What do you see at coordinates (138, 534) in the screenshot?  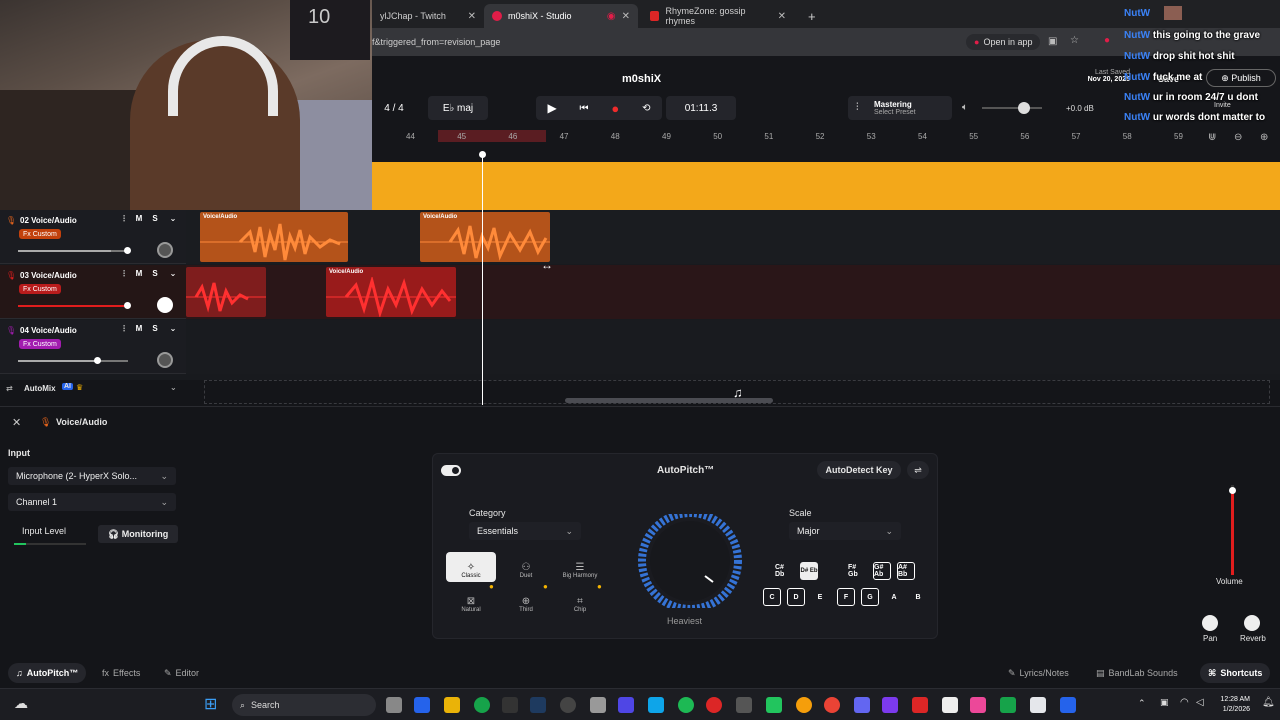 I see `monitoring-button: 🎧︎ Monitoring` at bounding box center [138, 534].